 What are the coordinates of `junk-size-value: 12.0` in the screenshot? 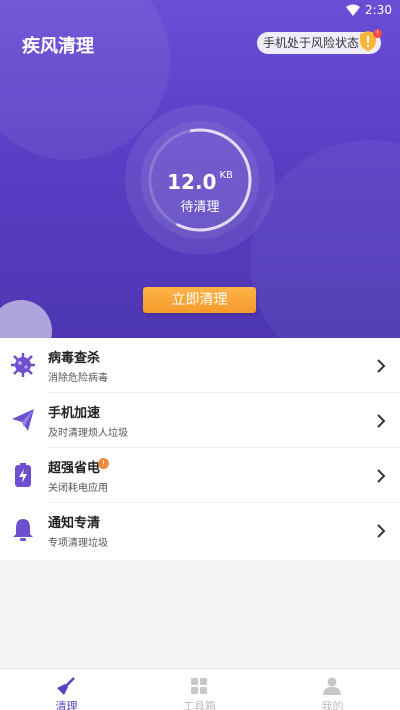 It's located at (192, 182).